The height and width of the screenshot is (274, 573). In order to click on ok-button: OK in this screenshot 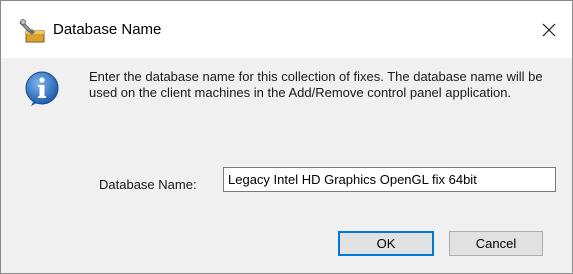, I will do `click(386, 243)`.